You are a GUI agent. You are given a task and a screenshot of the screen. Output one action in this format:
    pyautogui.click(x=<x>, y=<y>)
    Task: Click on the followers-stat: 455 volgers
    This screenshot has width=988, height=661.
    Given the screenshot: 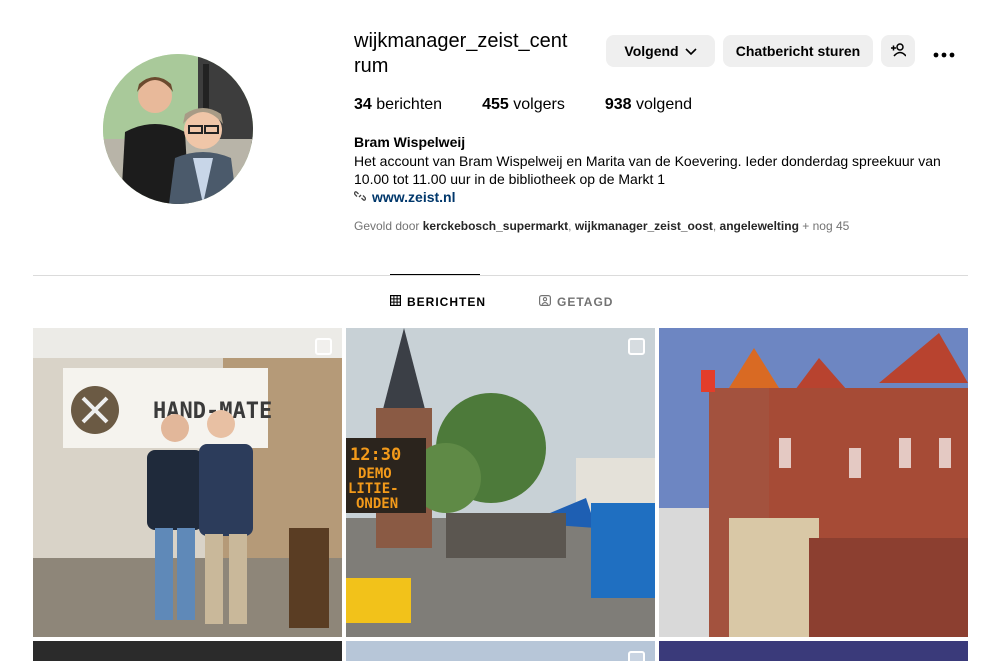 What is the action you would take?
    pyautogui.click(x=523, y=105)
    